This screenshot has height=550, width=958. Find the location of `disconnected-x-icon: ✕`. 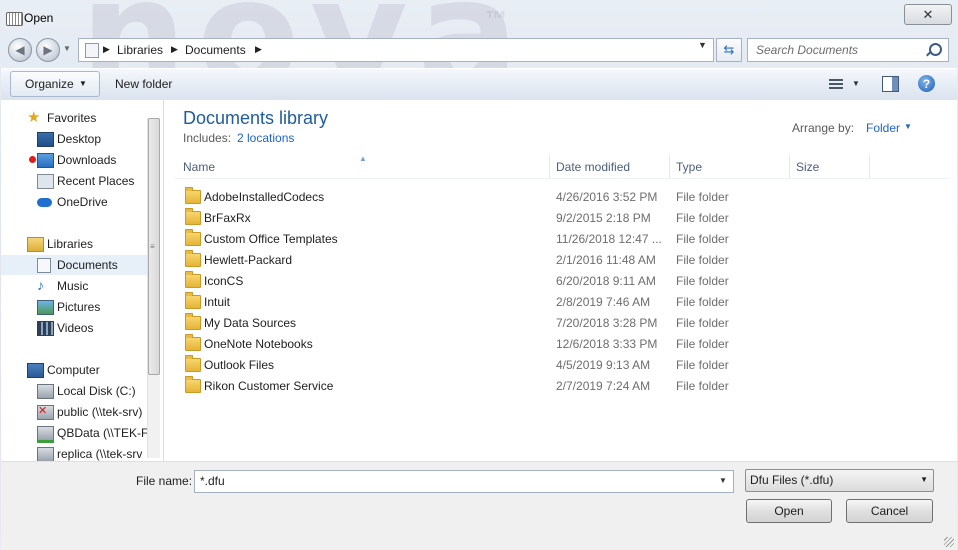

disconnected-x-icon: ✕ is located at coordinates (43, 411).